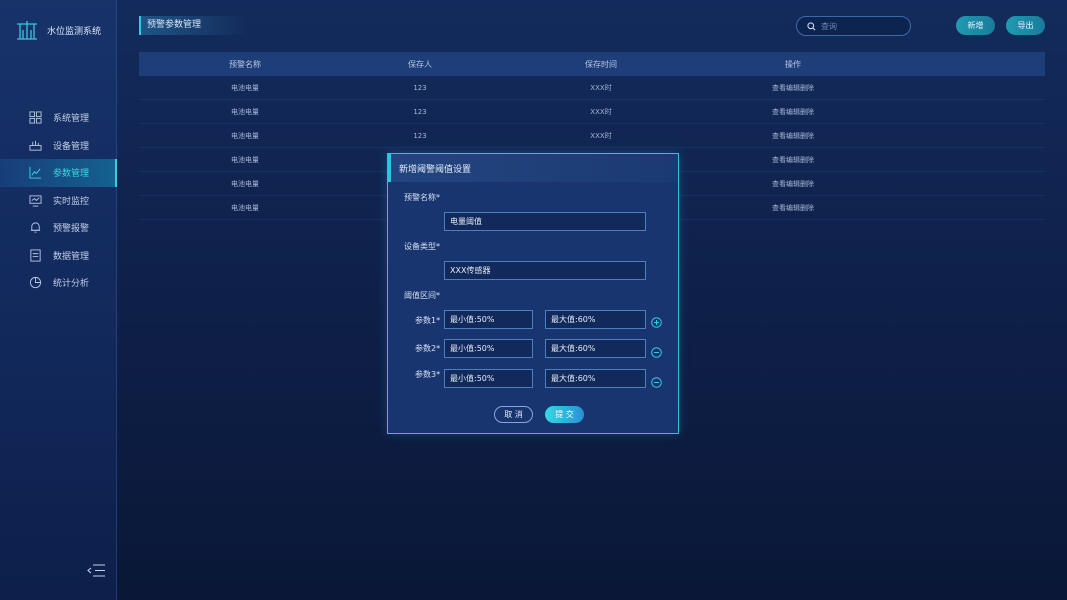  I want to click on column-header-saver: 保存人, so click(420, 64).